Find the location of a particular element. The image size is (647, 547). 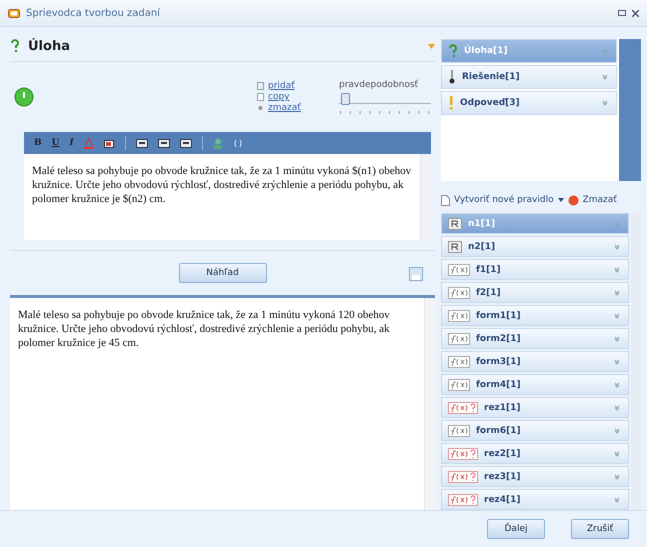

braces-icon is located at coordinates (237, 143).